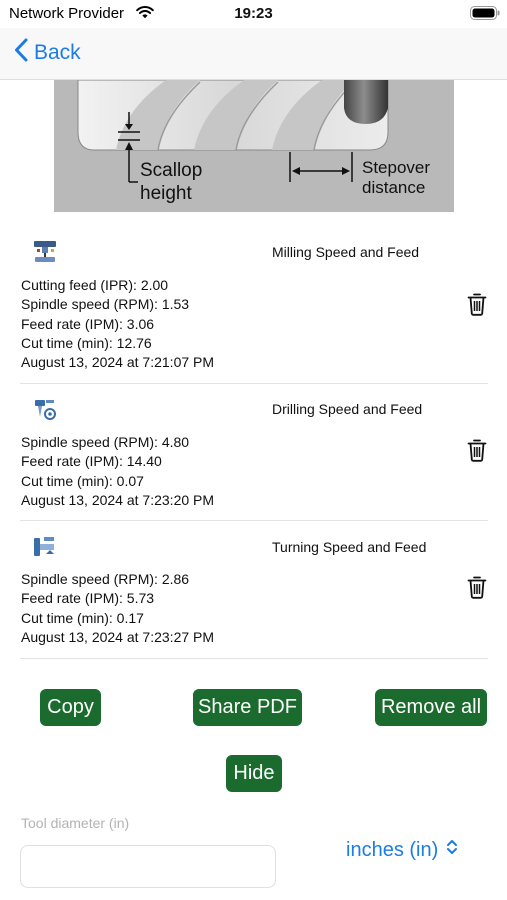 The height and width of the screenshot is (900, 507). I want to click on turning-icon, so click(45, 547).